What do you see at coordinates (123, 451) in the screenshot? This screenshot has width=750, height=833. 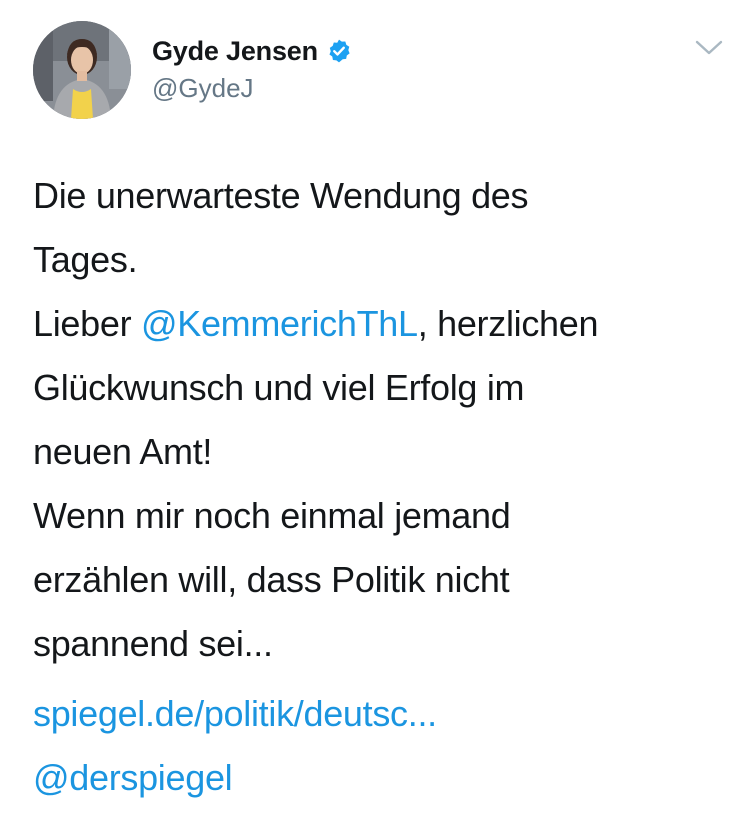 I see `tweet-line: neuen Amt!` at bounding box center [123, 451].